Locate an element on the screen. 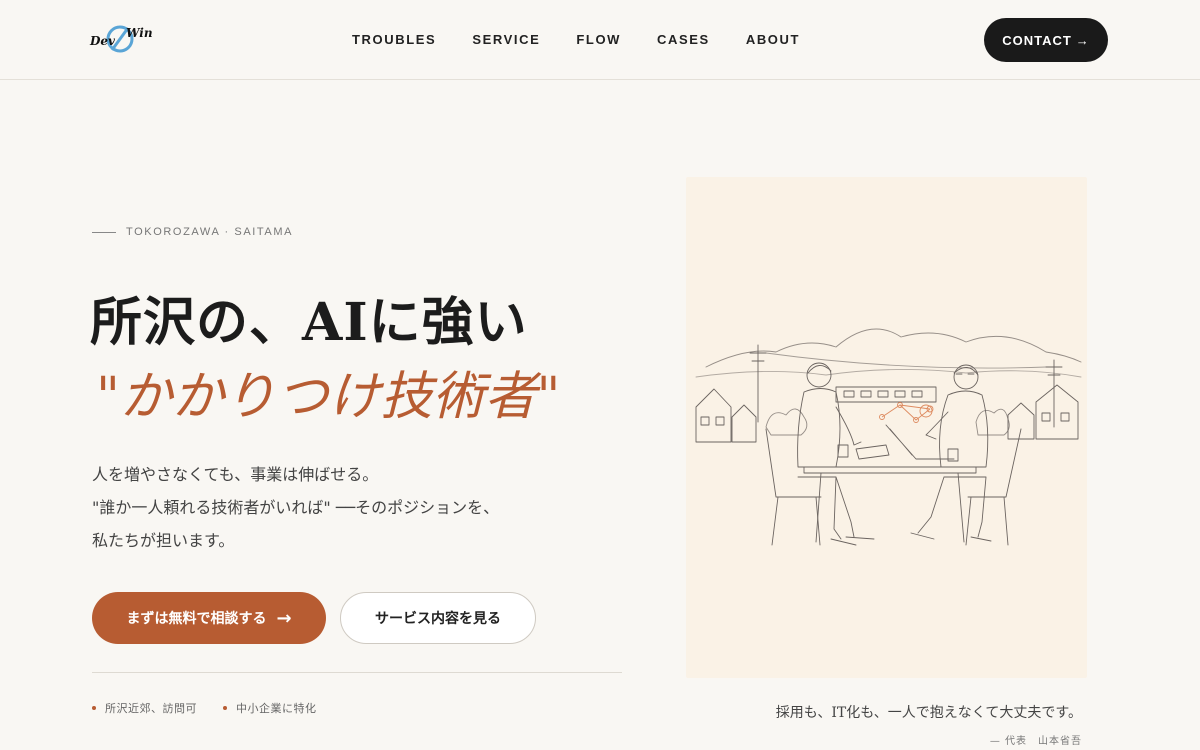  contact-button: CONTACT → is located at coordinates (1046, 40).